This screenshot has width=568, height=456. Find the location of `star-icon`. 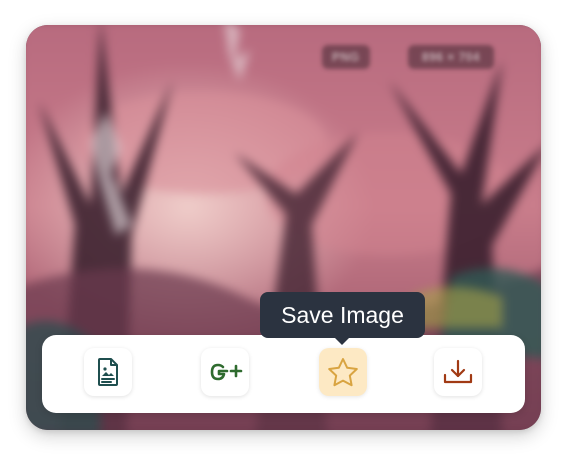

star-icon is located at coordinates (343, 372).